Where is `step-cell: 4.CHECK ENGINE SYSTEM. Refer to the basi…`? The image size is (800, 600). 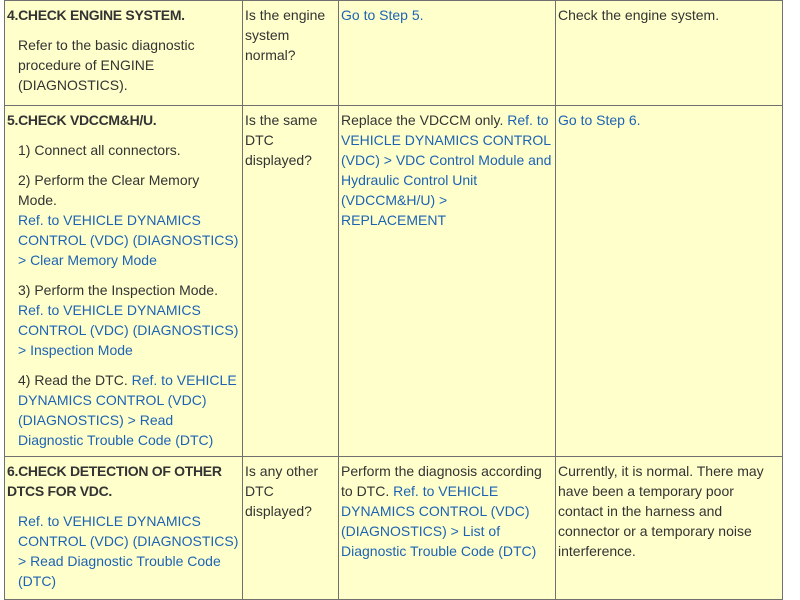 step-cell: 4.CHECK ENGINE SYSTEM. Refer to the basi… is located at coordinates (123, 53).